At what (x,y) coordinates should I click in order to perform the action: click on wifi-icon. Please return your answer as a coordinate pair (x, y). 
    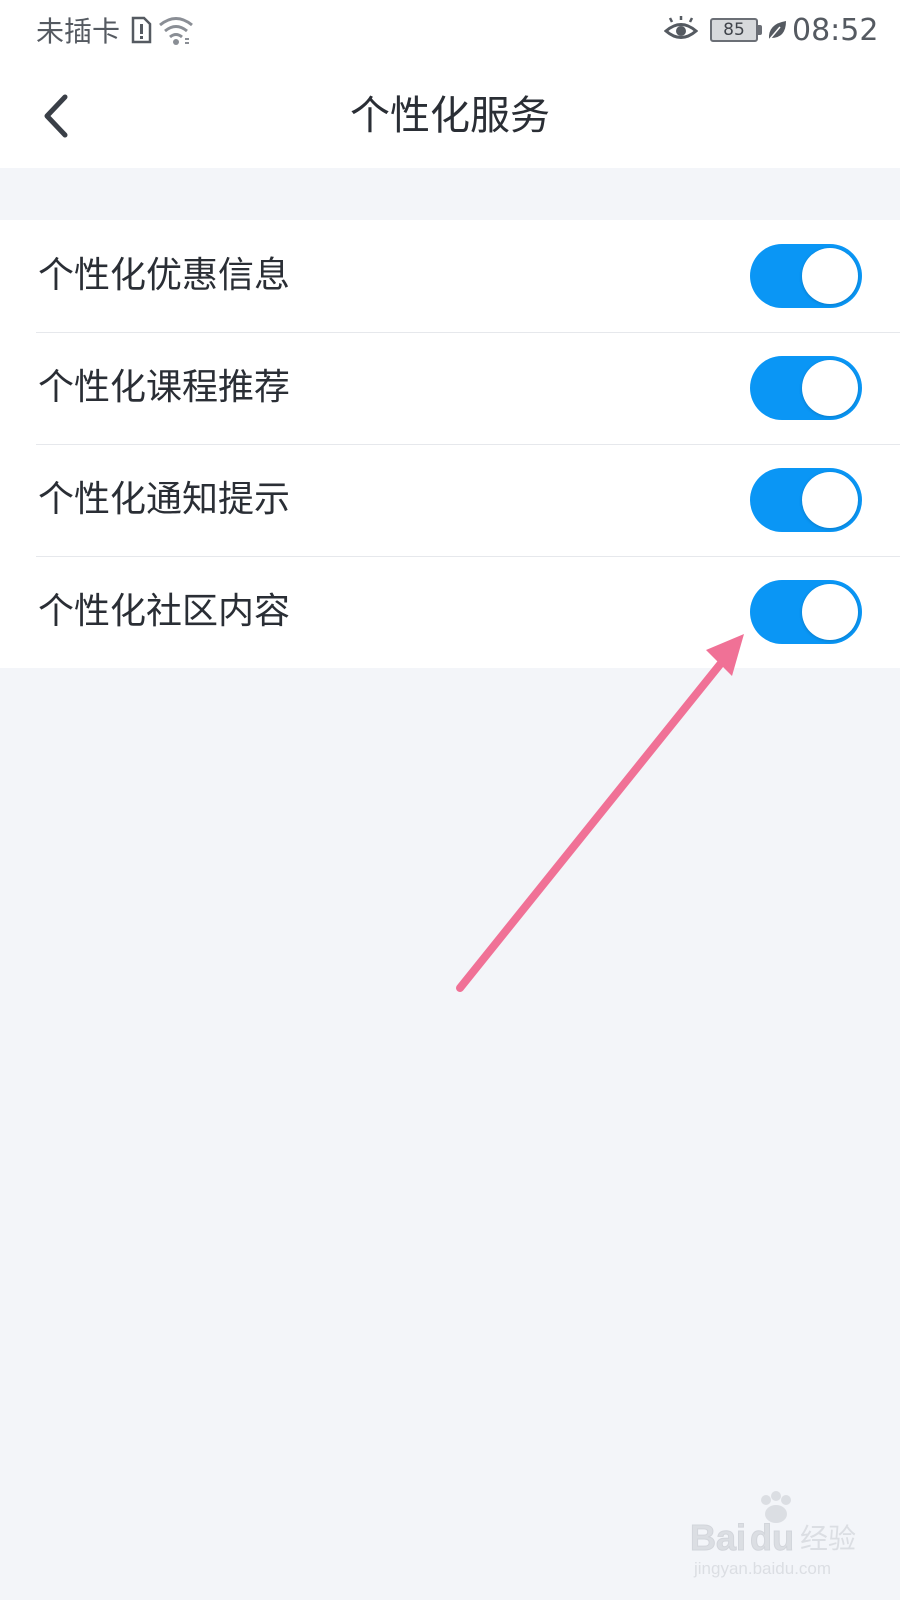
    Looking at the image, I should click on (176, 31).